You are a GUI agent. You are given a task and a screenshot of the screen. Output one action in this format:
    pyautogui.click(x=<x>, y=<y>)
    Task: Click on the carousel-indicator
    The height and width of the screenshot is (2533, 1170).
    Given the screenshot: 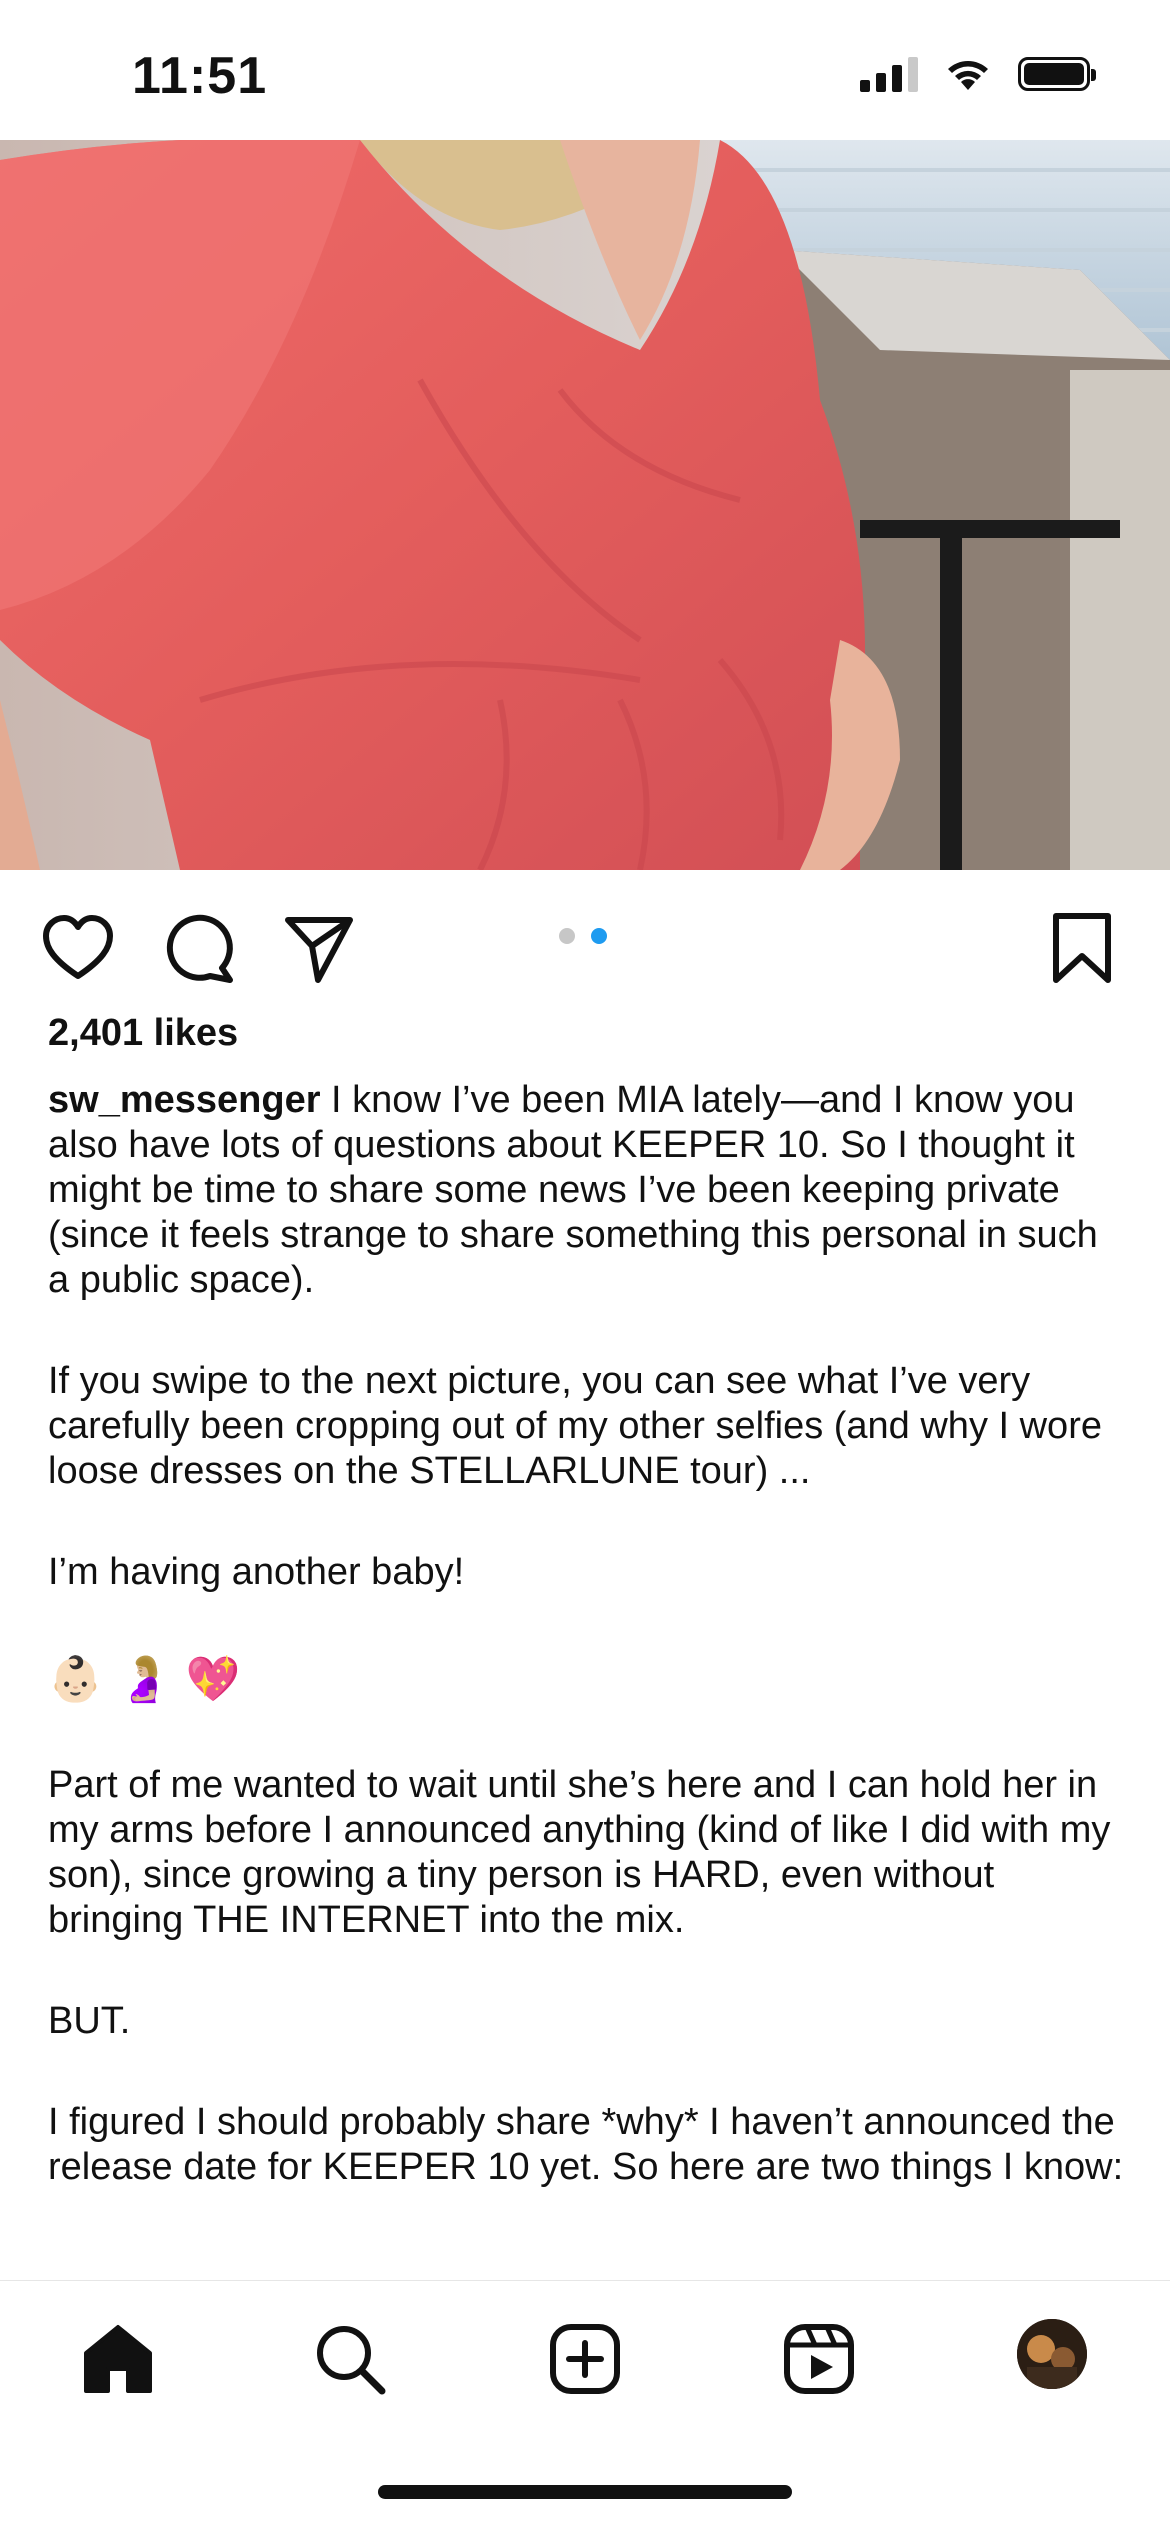 What is the action you would take?
    pyautogui.click(x=583, y=936)
    